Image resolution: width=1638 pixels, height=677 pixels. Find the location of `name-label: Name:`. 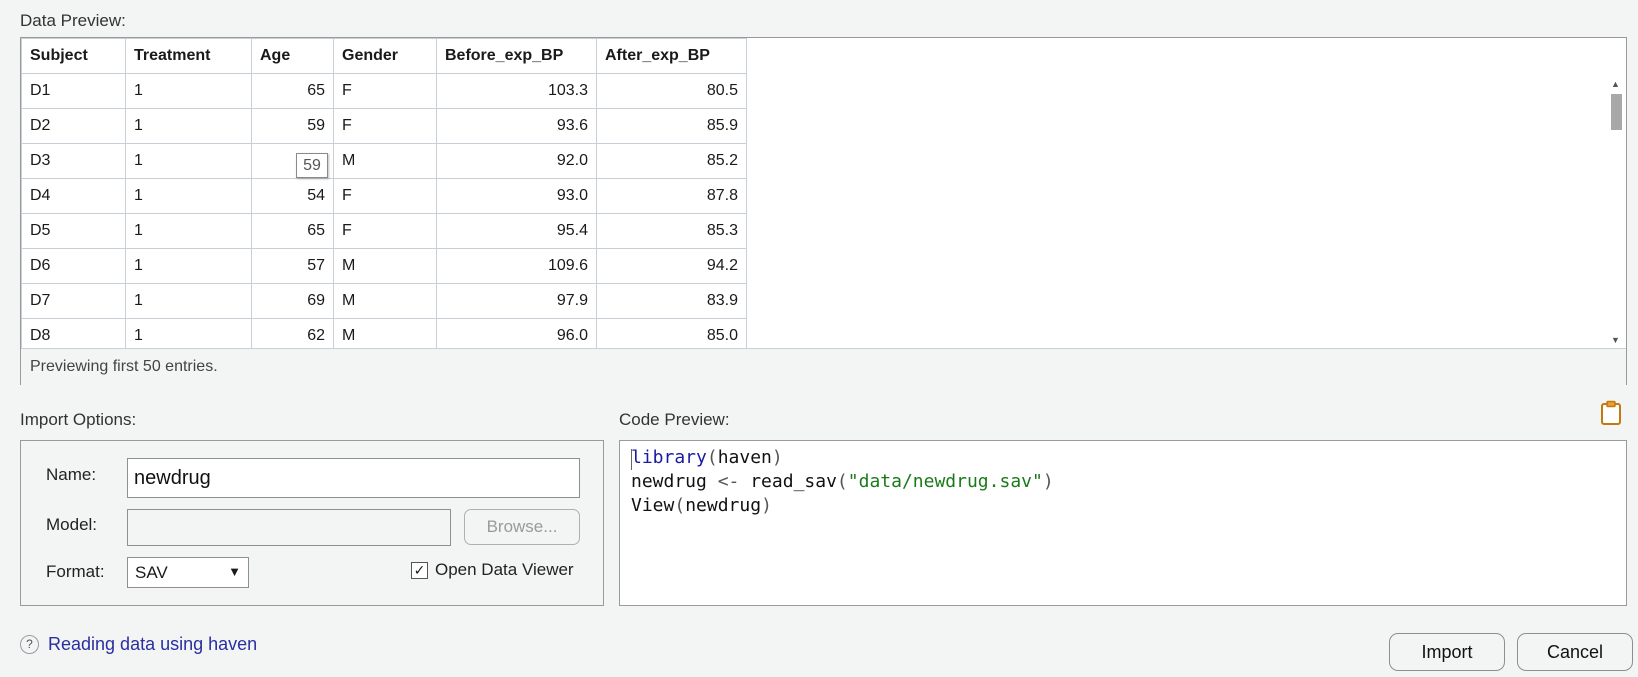

name-label: Name: is located at coordinates (71, 474).